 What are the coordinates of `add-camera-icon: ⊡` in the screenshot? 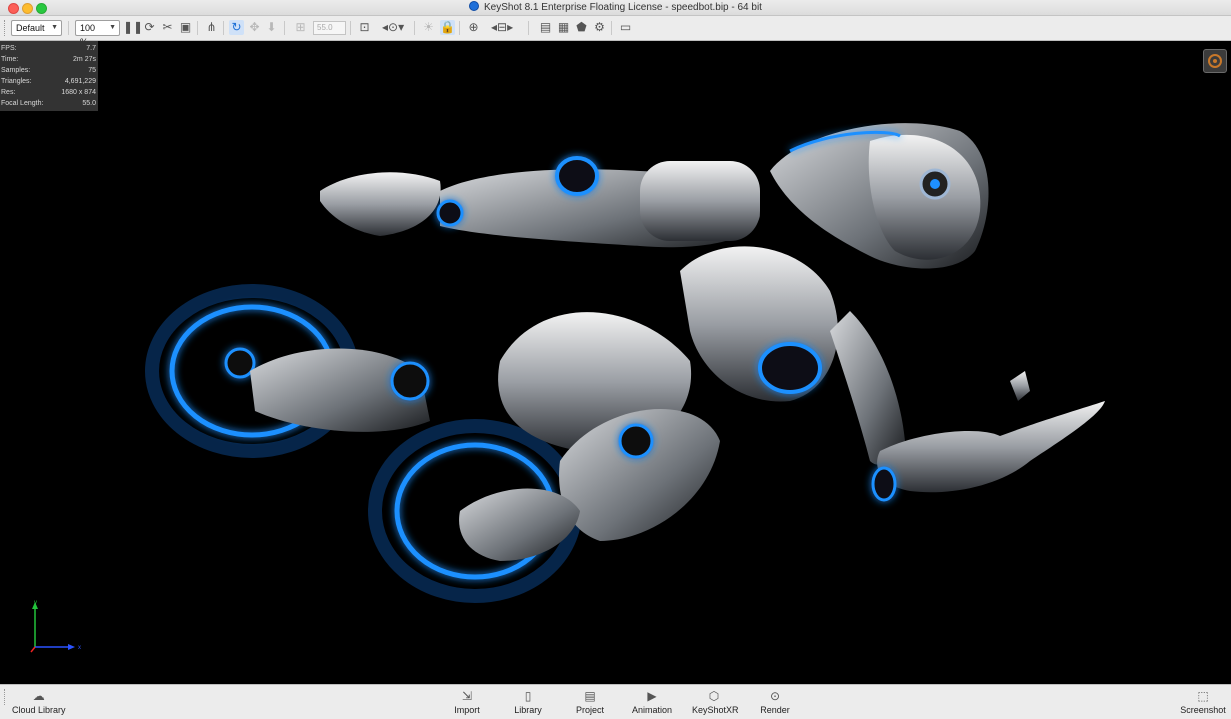 It's located at (364, 27).